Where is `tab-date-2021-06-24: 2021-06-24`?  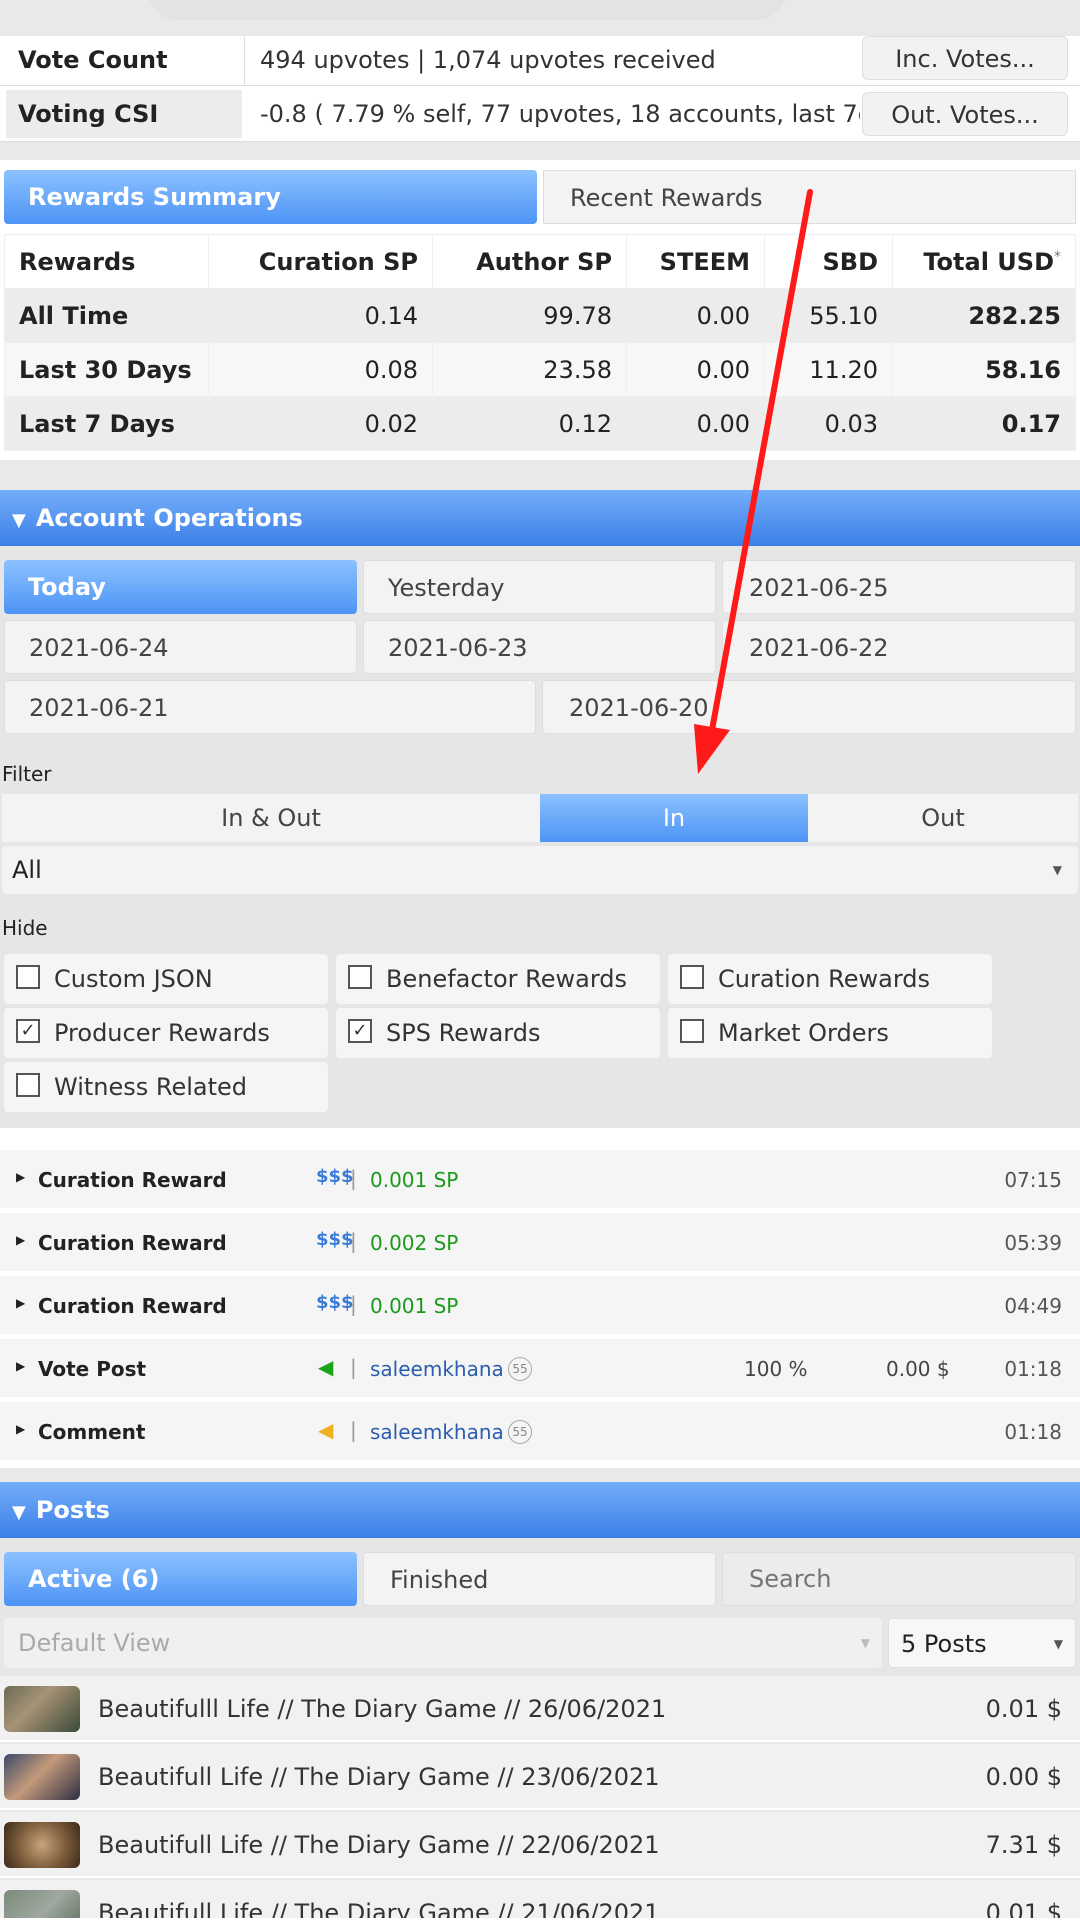 tab-date-2021-06-24: 2021-06-24 is located at coordinates (180, 647).